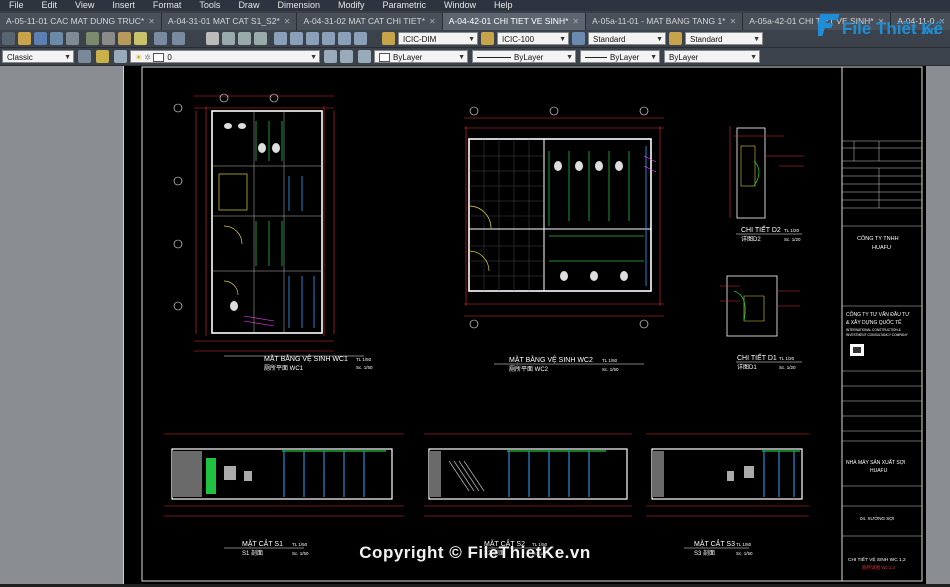 The image size is (950, 587). I want to click on mleaderstyle-dropdown: Standard ▼, so click(724, 38).